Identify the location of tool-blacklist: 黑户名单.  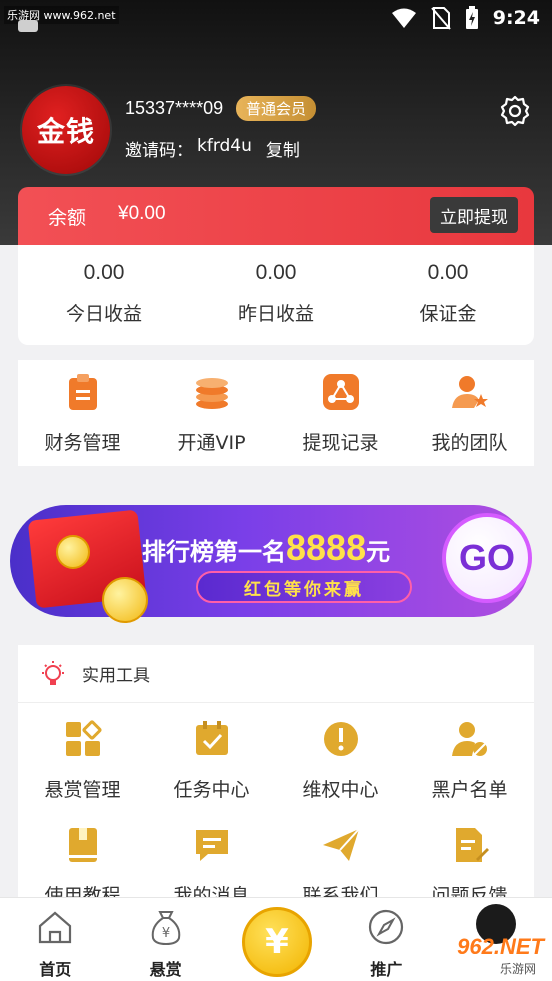
(469, 756).